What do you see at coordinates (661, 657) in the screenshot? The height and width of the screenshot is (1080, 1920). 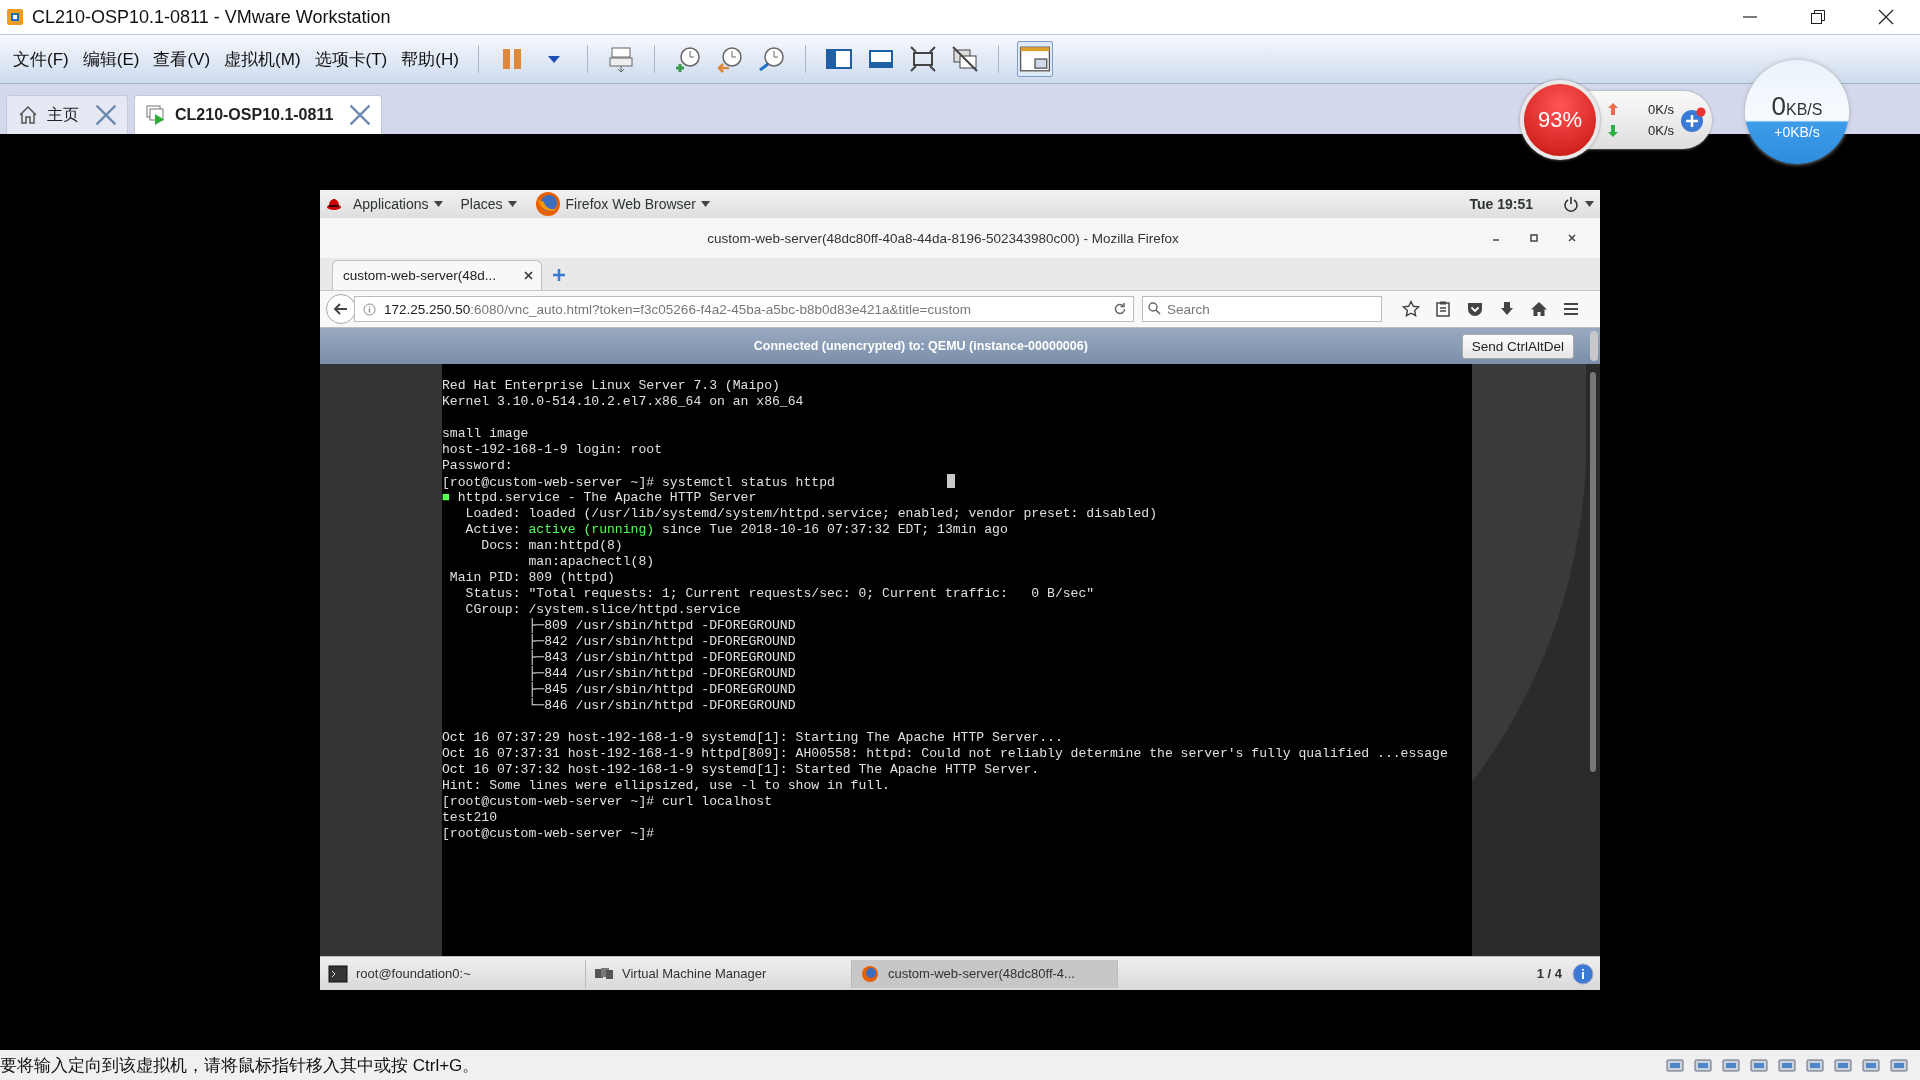 I see `console-line: ├─843 /usr/sbin/httpd -DFOREGROUND` at bounding box center [661, 657].